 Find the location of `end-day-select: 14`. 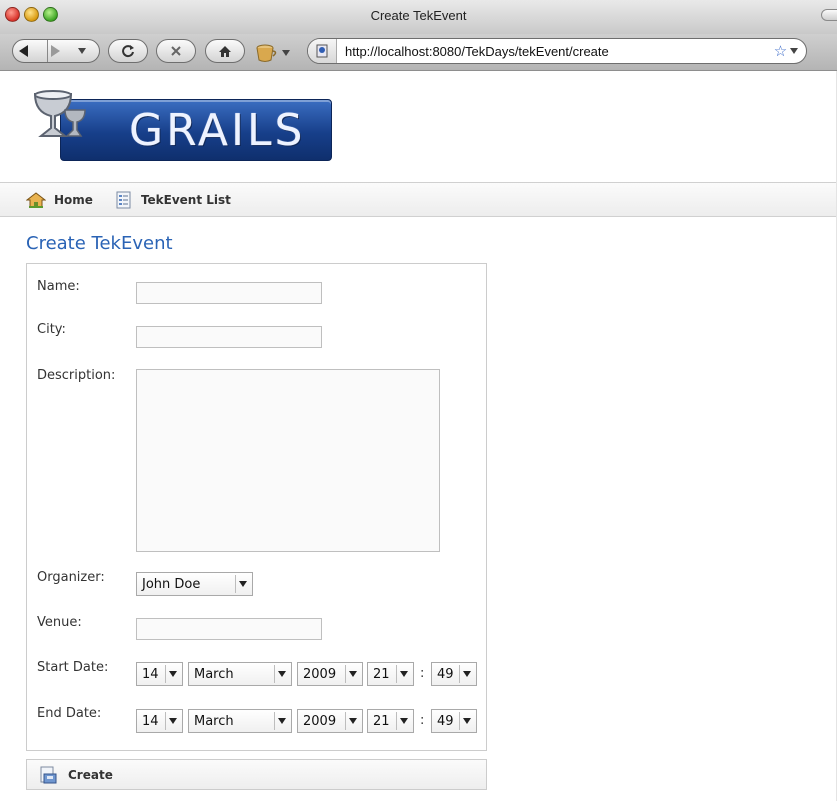

end-day-select: 14 is located at coordinates (159, 721).